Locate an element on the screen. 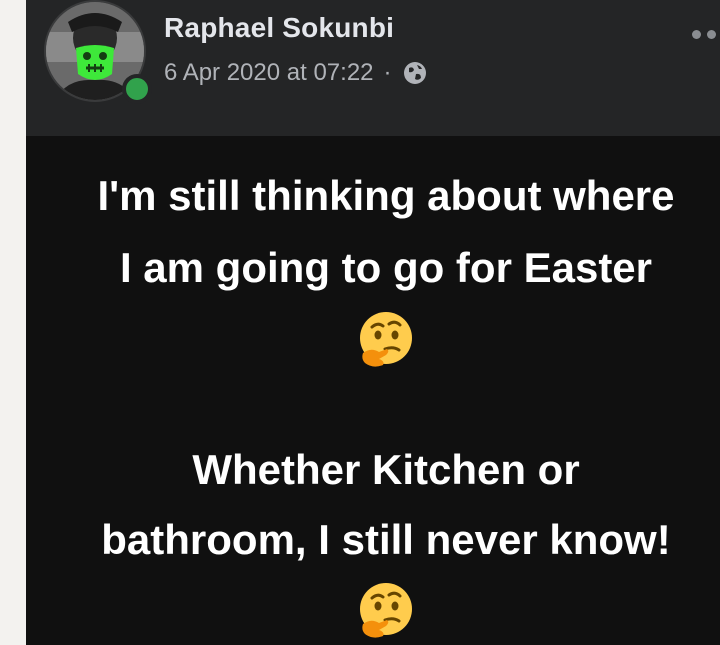 Image resolution: width=720 pixels, height=645 pixels. post-text-line: I am going to go for Easter is located at coordinates (386, 267).